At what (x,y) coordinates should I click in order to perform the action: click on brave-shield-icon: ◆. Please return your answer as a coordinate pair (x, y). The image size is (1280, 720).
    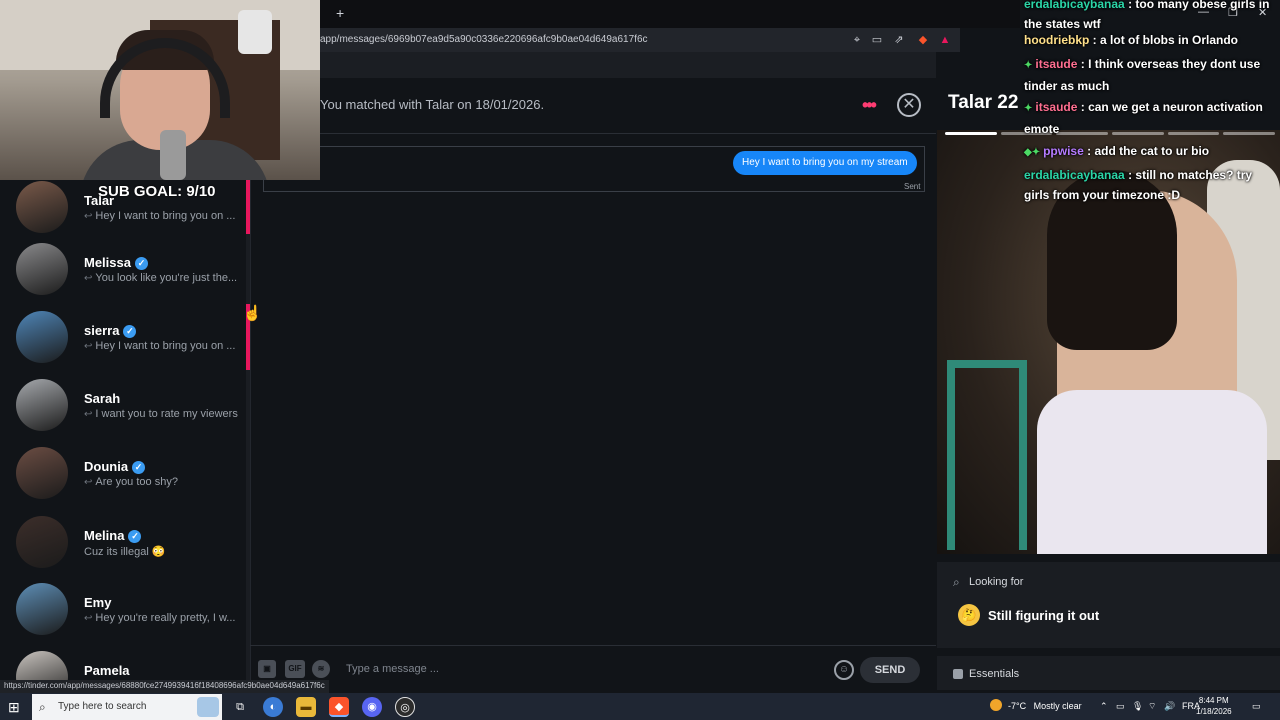
    Looking at the image, I should click on (923, 40).